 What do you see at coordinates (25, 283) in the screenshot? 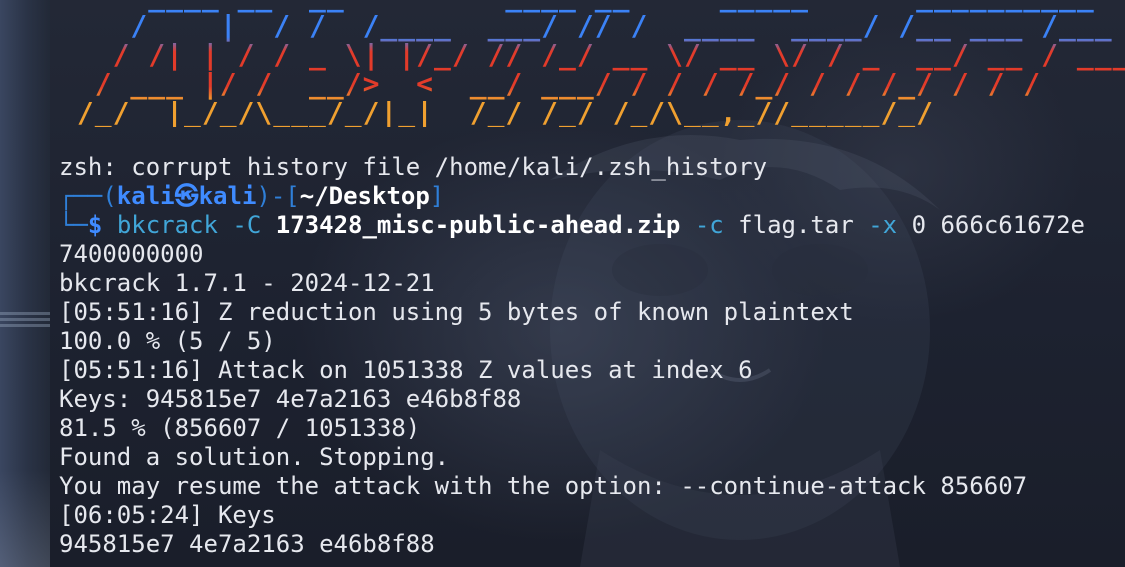
I see `desktop-side-strip` at bounding box center [25, 283].